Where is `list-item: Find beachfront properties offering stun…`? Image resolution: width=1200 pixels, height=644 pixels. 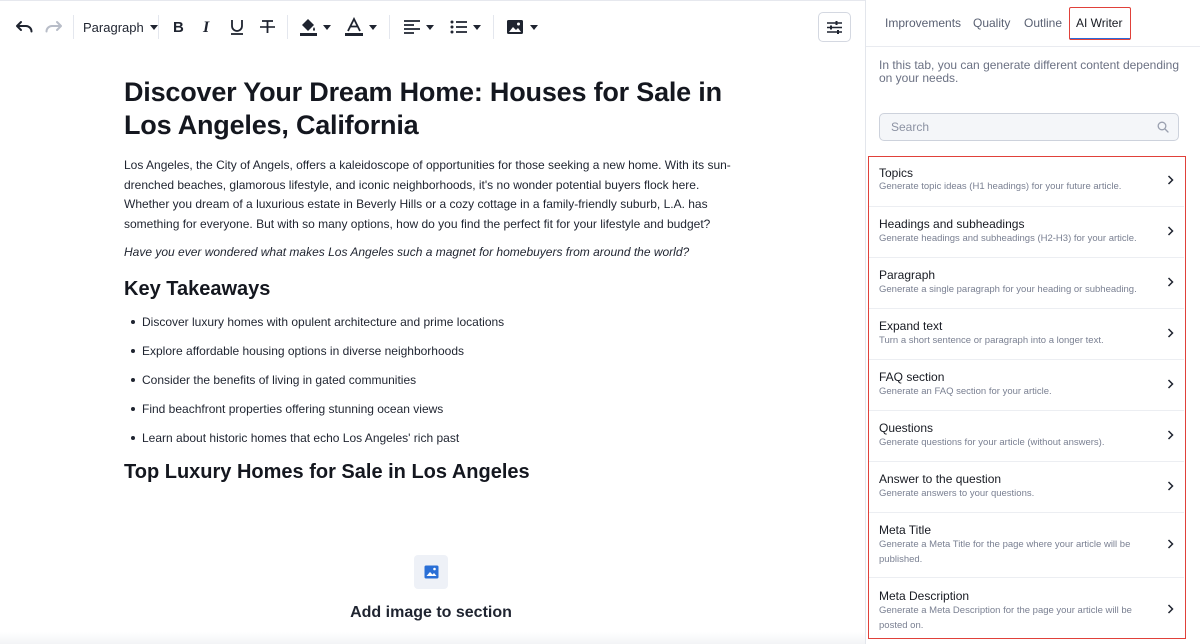
list-item: Find beachfront properties offering stun… is located at coordinates (429, 409).